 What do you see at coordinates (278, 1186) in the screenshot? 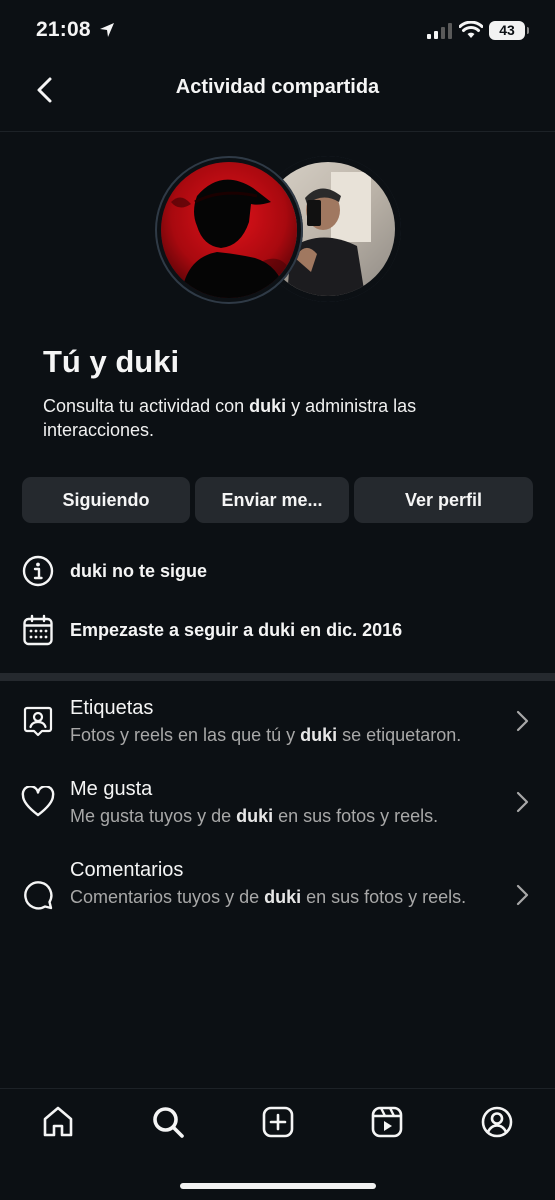
I see `home-indicator` at bounding box center [278, 1186].